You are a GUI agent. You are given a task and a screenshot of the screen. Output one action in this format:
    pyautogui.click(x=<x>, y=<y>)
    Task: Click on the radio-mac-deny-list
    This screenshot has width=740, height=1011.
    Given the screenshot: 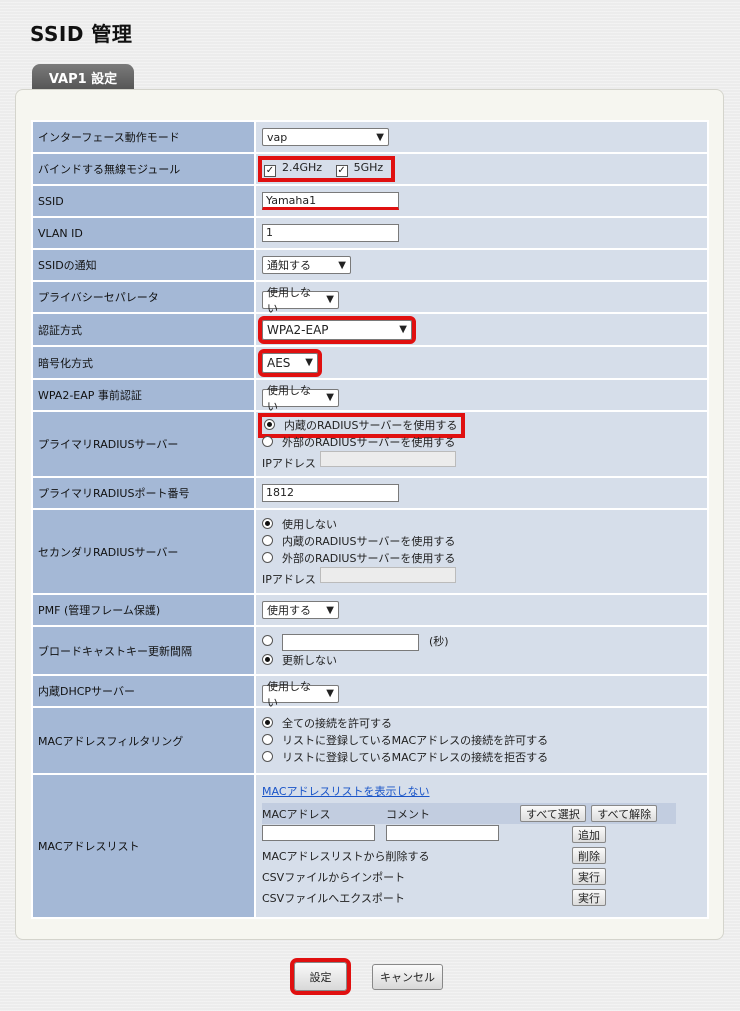 What is the action you would take?
    pyautogui.click(x=267, y=756)
    